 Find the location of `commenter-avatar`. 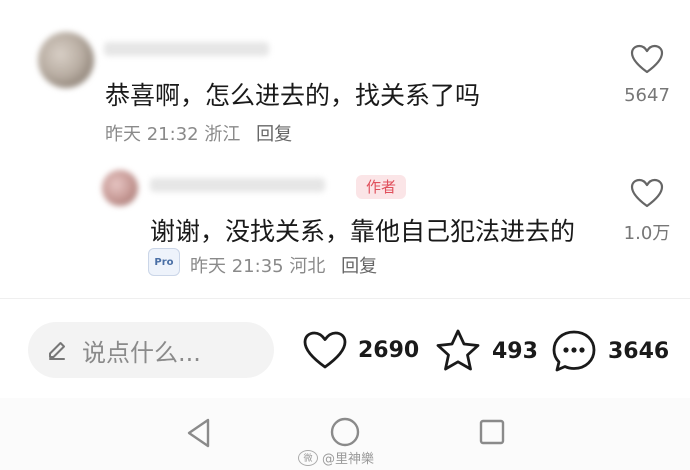

commenter-avatar is located at coordinates (66, 60).